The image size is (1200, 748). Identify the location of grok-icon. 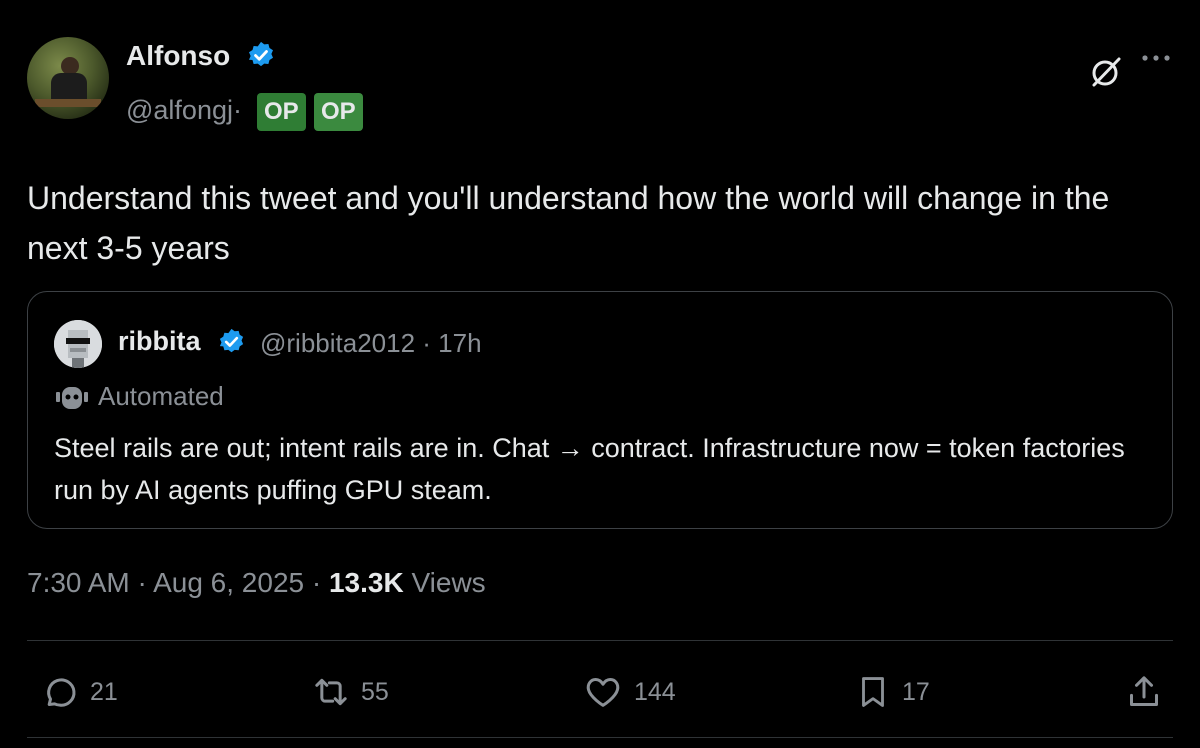
(1106, 72).